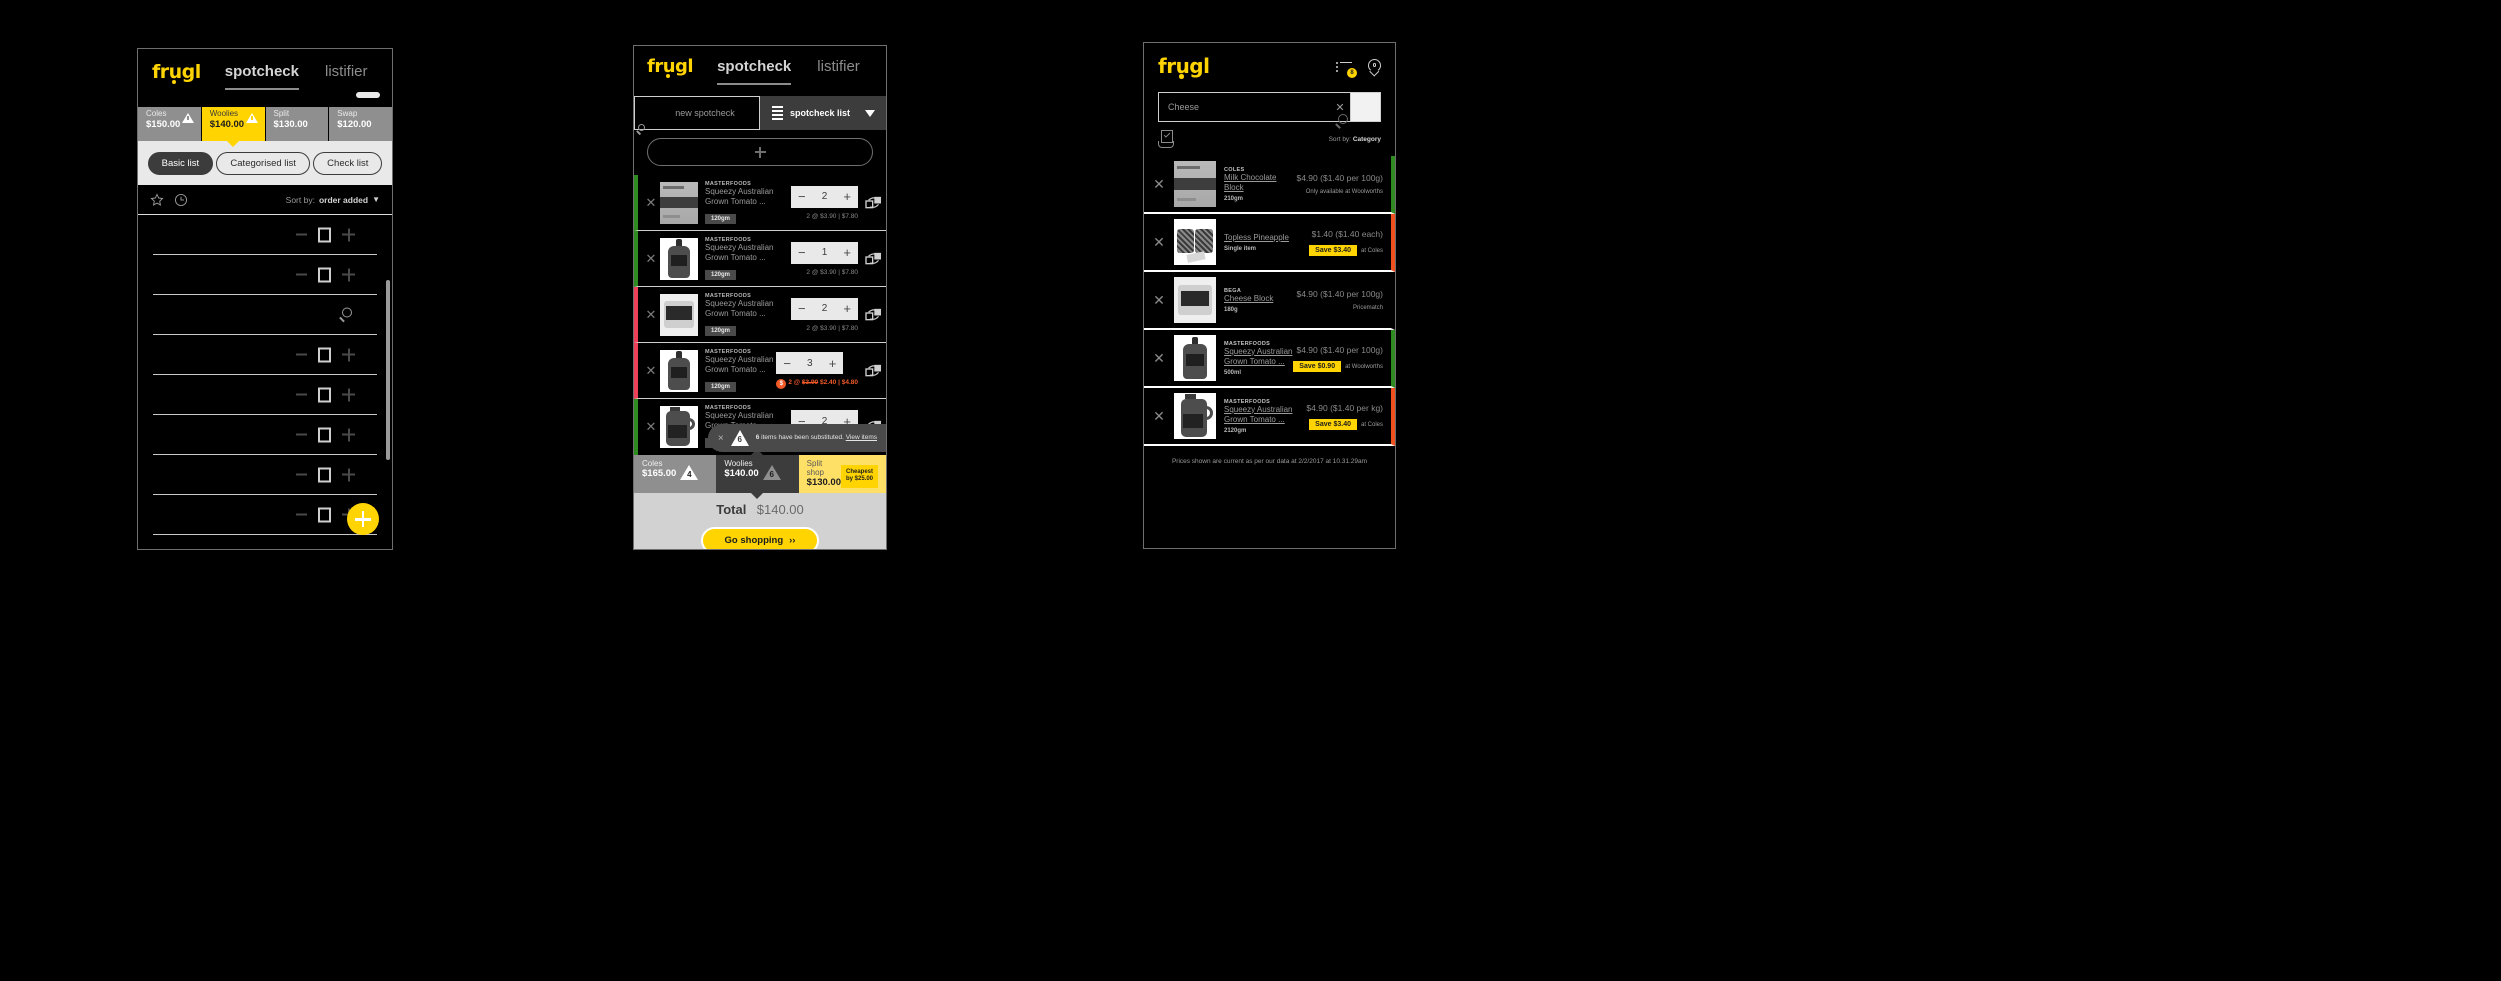 This screenshot has height=981, width=2501. Describe the element at coordinates (824, 252) in the screenshot. I see `quantity-stepper: − 1 +` at that location.